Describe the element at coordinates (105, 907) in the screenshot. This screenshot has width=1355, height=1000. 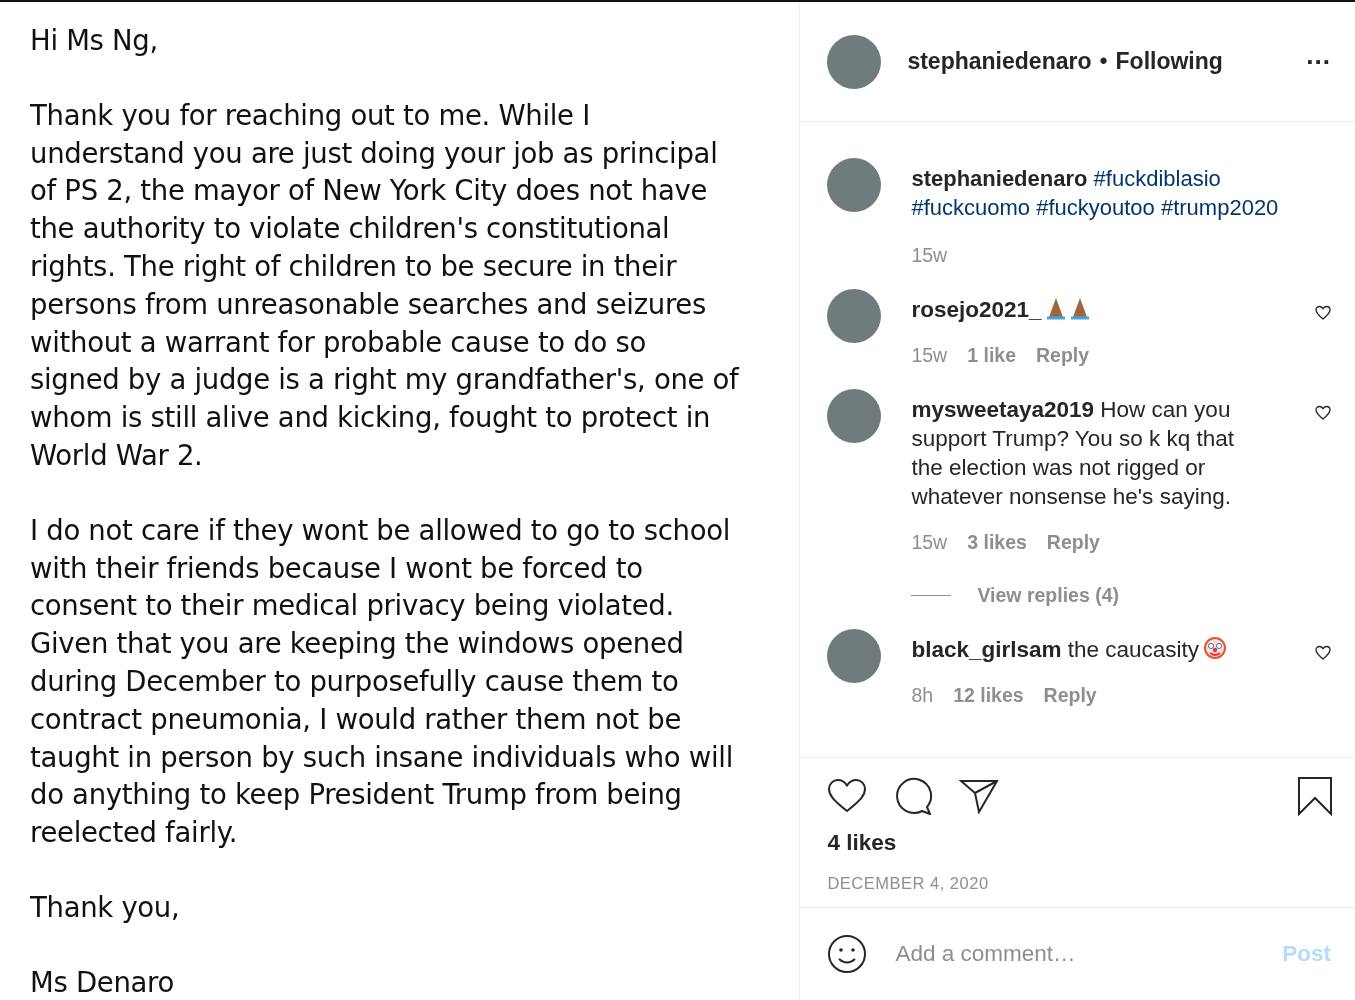
I see `letter-paragraph: Thank you,` at that location.